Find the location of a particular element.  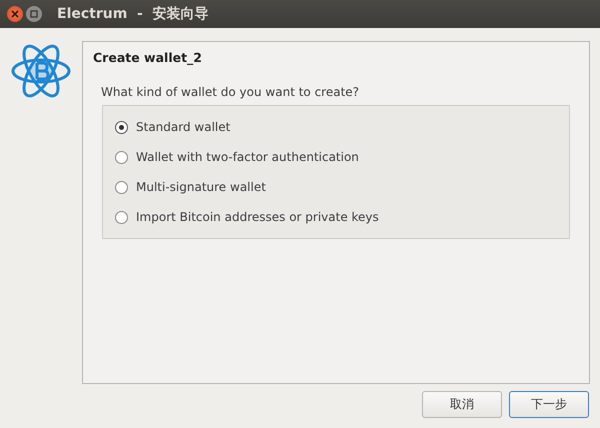

question-label: What kind of wallet do you want to create? is located at coordinates (230, 92).